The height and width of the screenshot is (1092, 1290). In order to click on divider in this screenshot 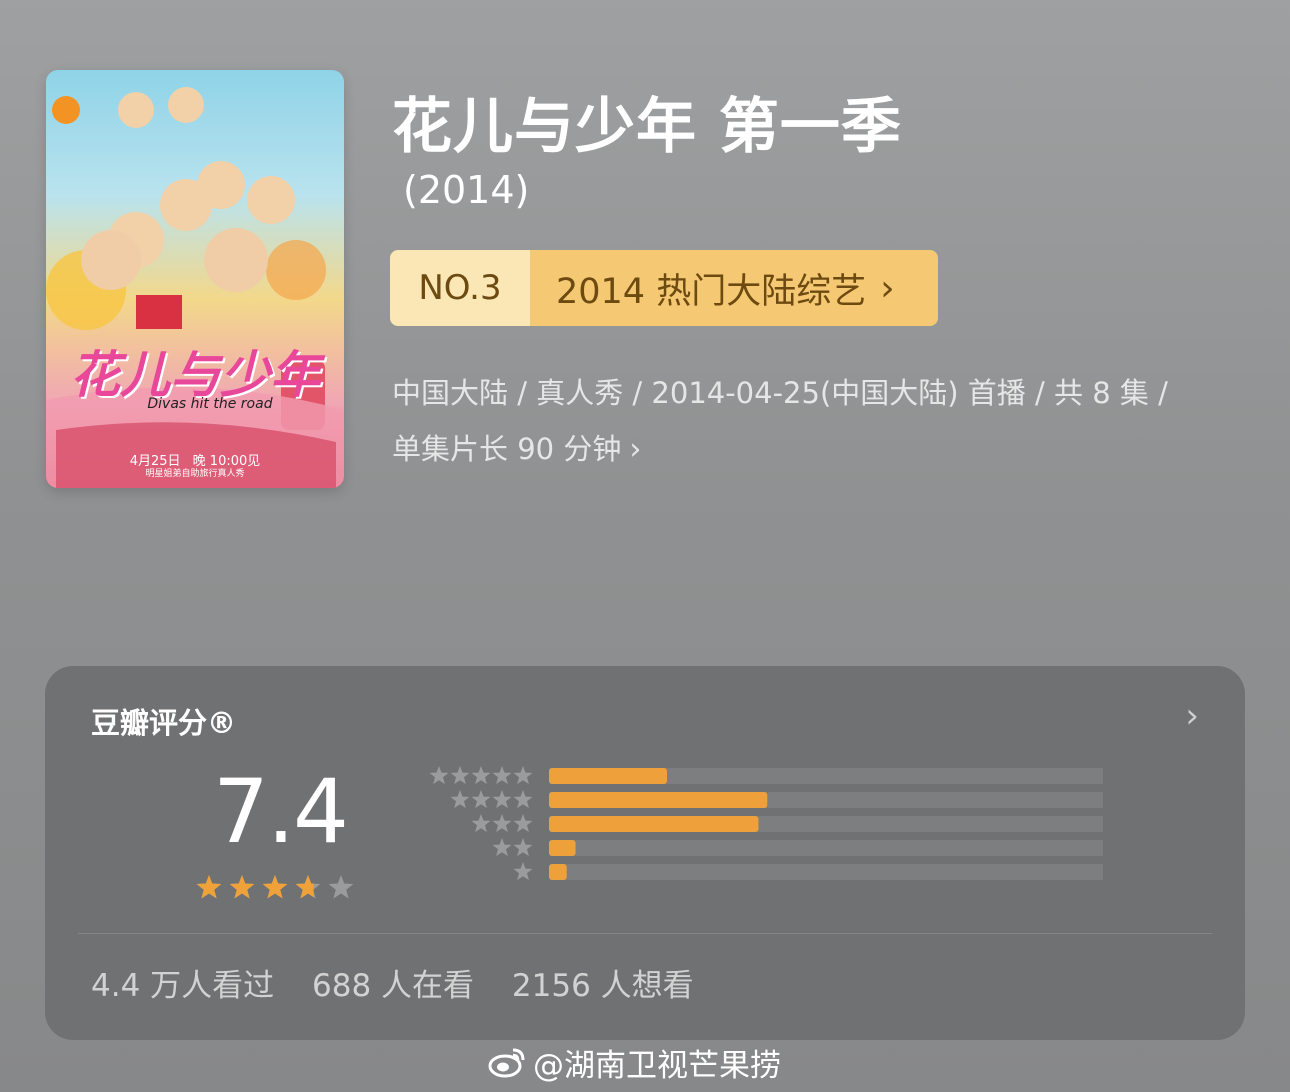, I will do `click(645, 933)`.